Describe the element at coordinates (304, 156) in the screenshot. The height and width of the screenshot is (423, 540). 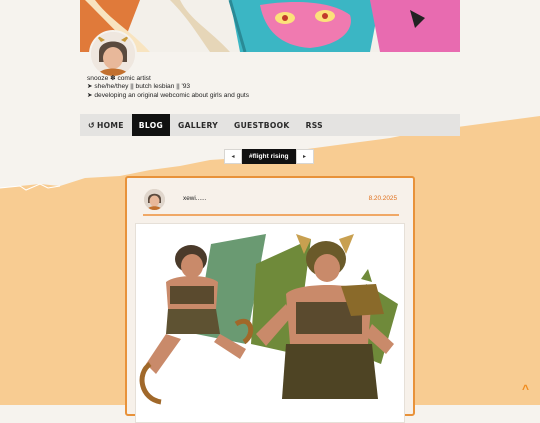
I see `next-arrow-button: ▸` at that location.